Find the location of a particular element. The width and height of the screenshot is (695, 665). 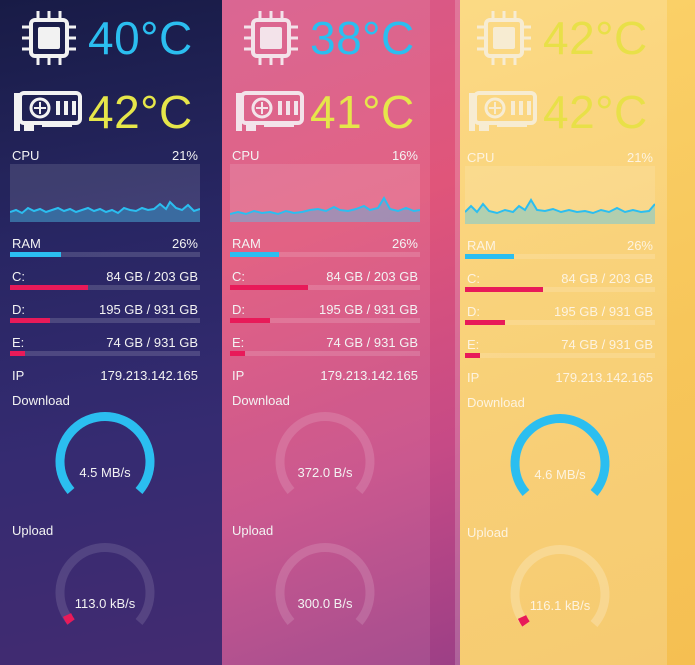

upload-gauge: 116.1 kB/s is located at coordinates (560, 605).